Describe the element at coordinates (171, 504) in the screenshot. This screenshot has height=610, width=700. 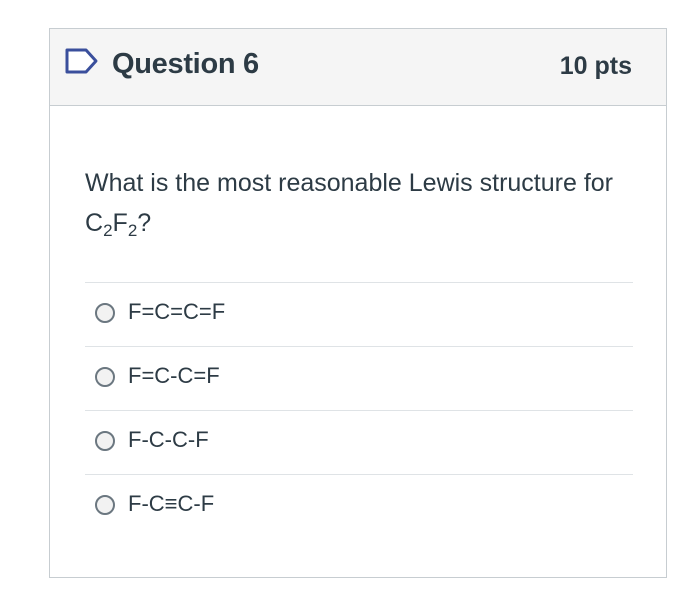
I see `answer-label: F-C≡C-F` at that location.